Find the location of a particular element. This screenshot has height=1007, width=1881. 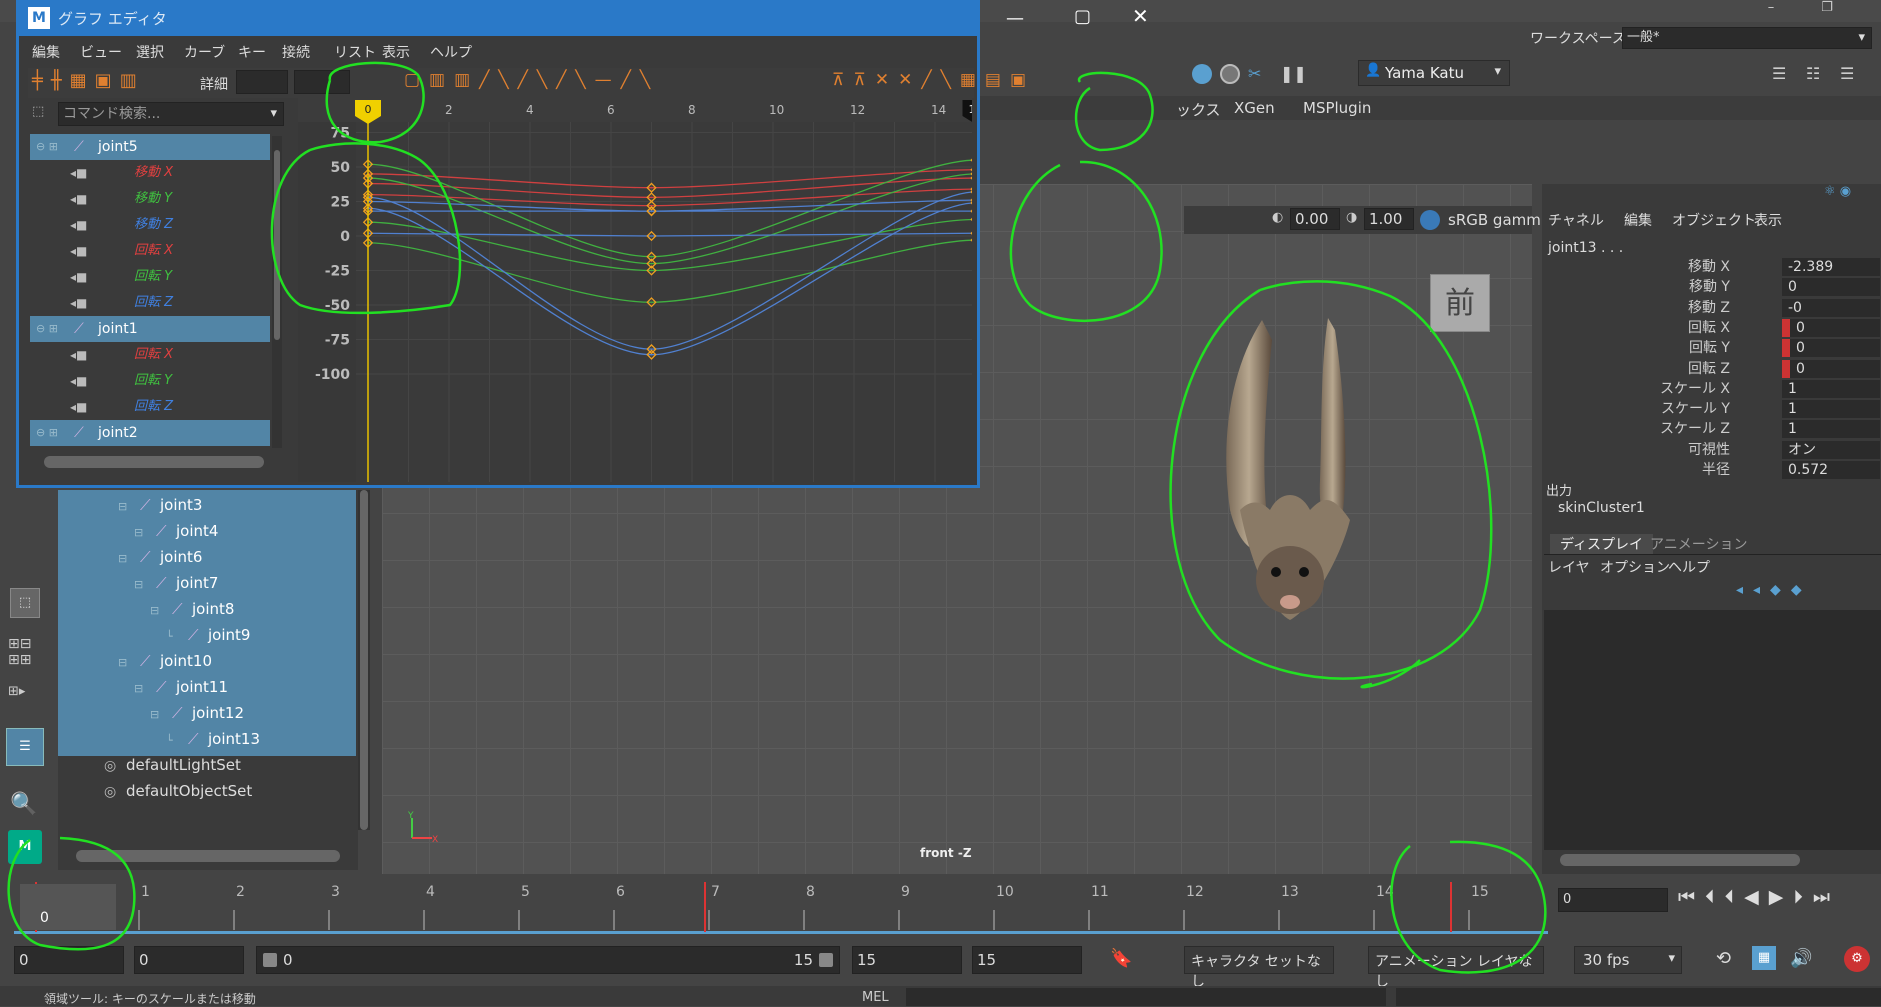

channel-menu-item: 表示 is located at coordinates (1768, 221).